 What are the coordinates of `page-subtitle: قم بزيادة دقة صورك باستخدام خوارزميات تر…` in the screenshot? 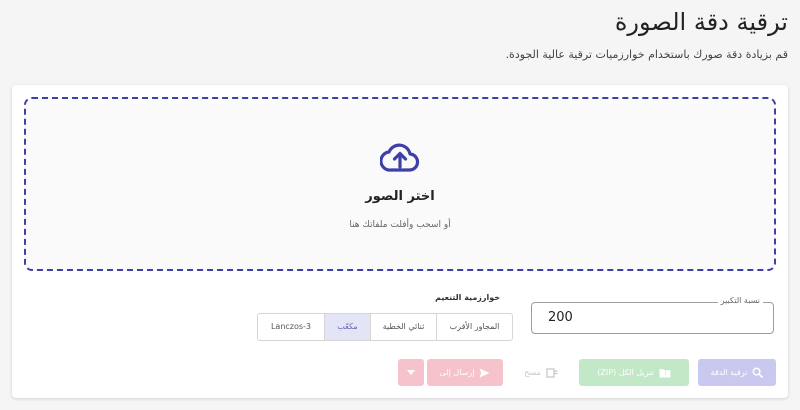 It's located at (646, 54).